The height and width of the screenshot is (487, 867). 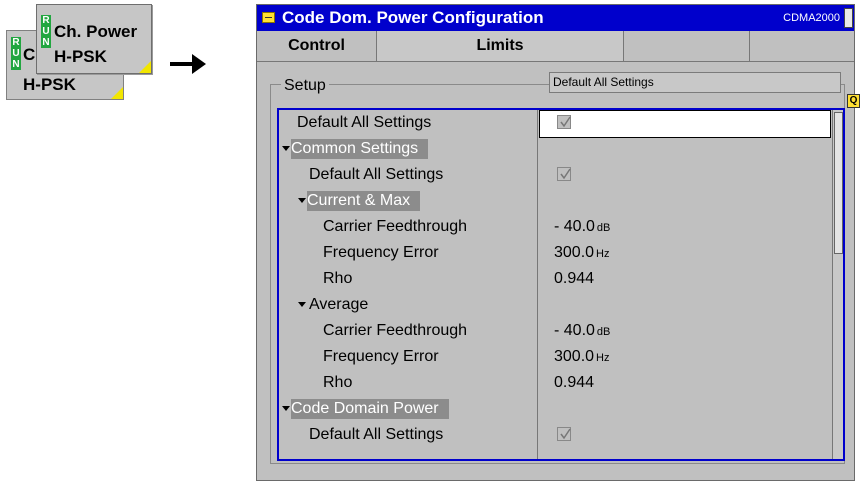 I want to click on tree-row: Common Settings, so click(x=555, y=149).